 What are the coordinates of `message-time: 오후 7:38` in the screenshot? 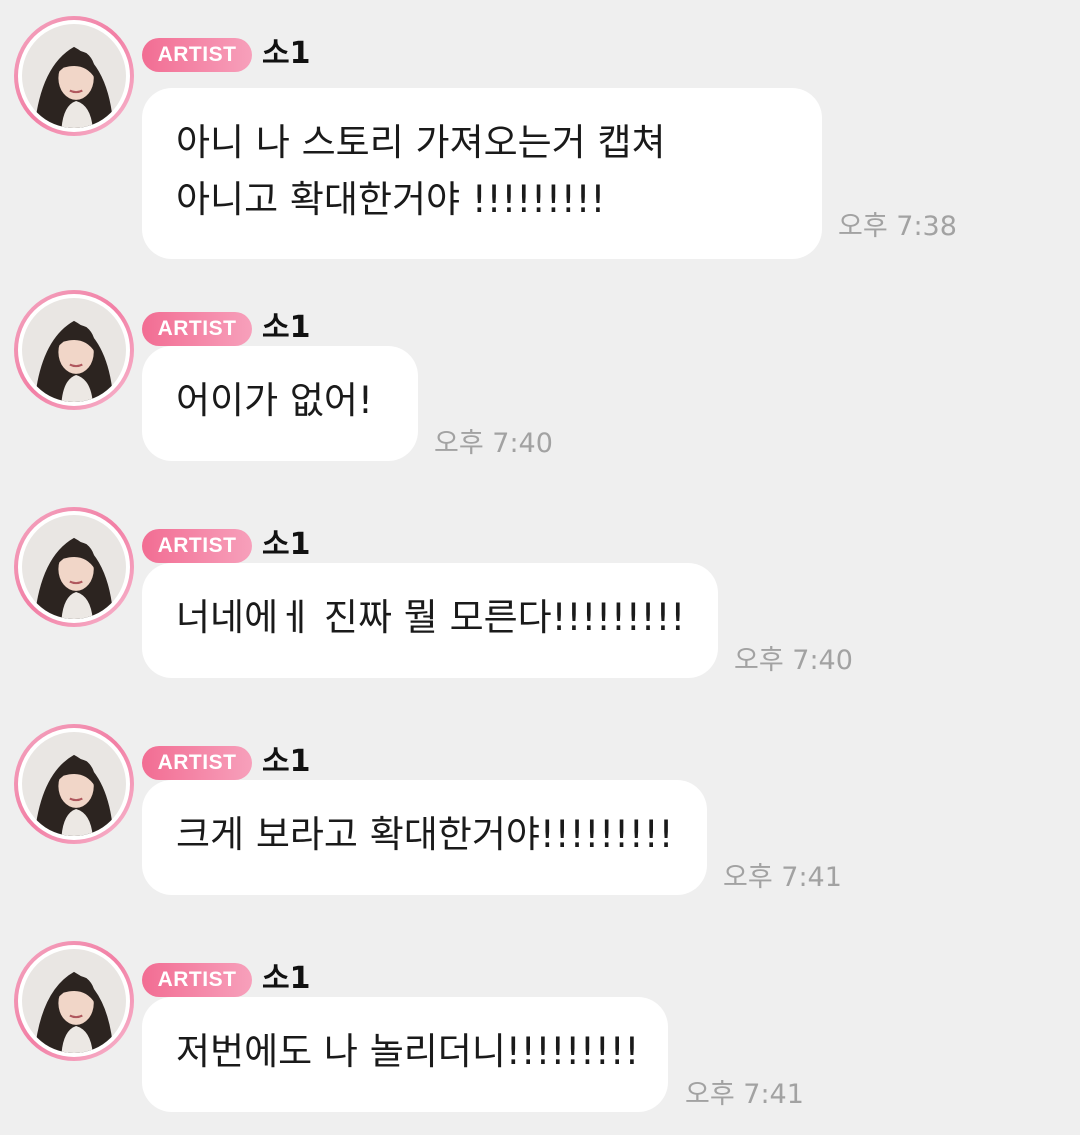 It's located at (897, 226).